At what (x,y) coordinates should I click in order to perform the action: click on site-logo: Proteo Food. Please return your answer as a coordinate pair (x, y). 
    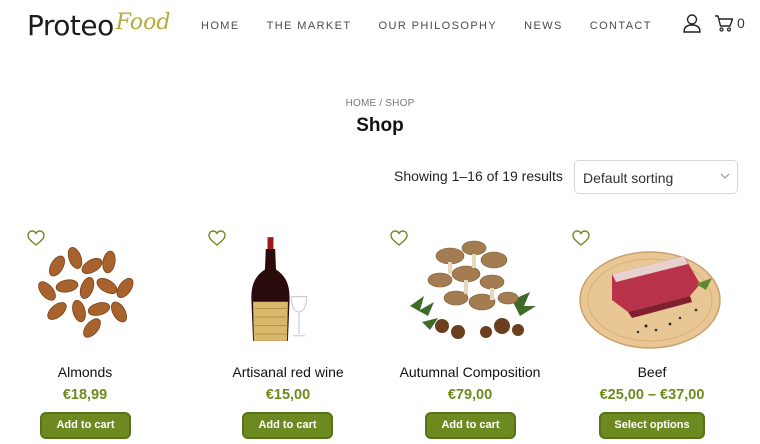
    Looking at the image, I should click on (98, 26).